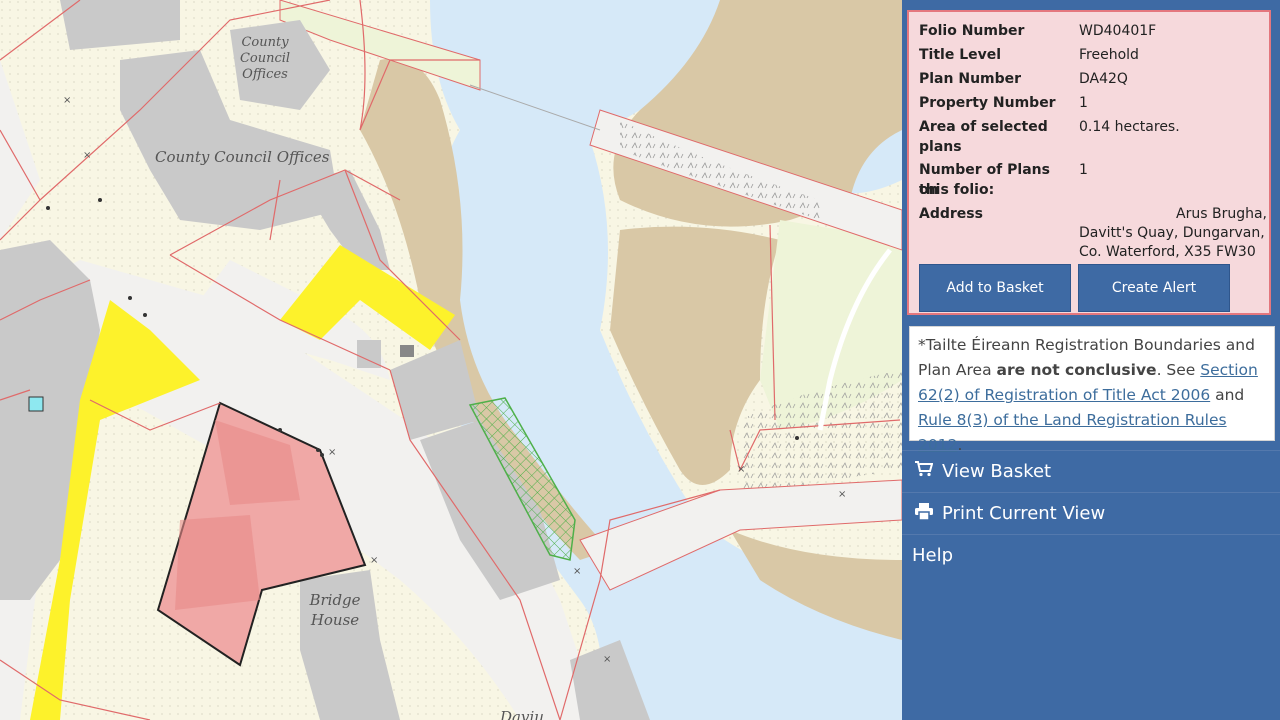 This screenshot has height=720, width=1280. I want to click on disclaimer-bold: are not conclusive, so click(1076, 370).